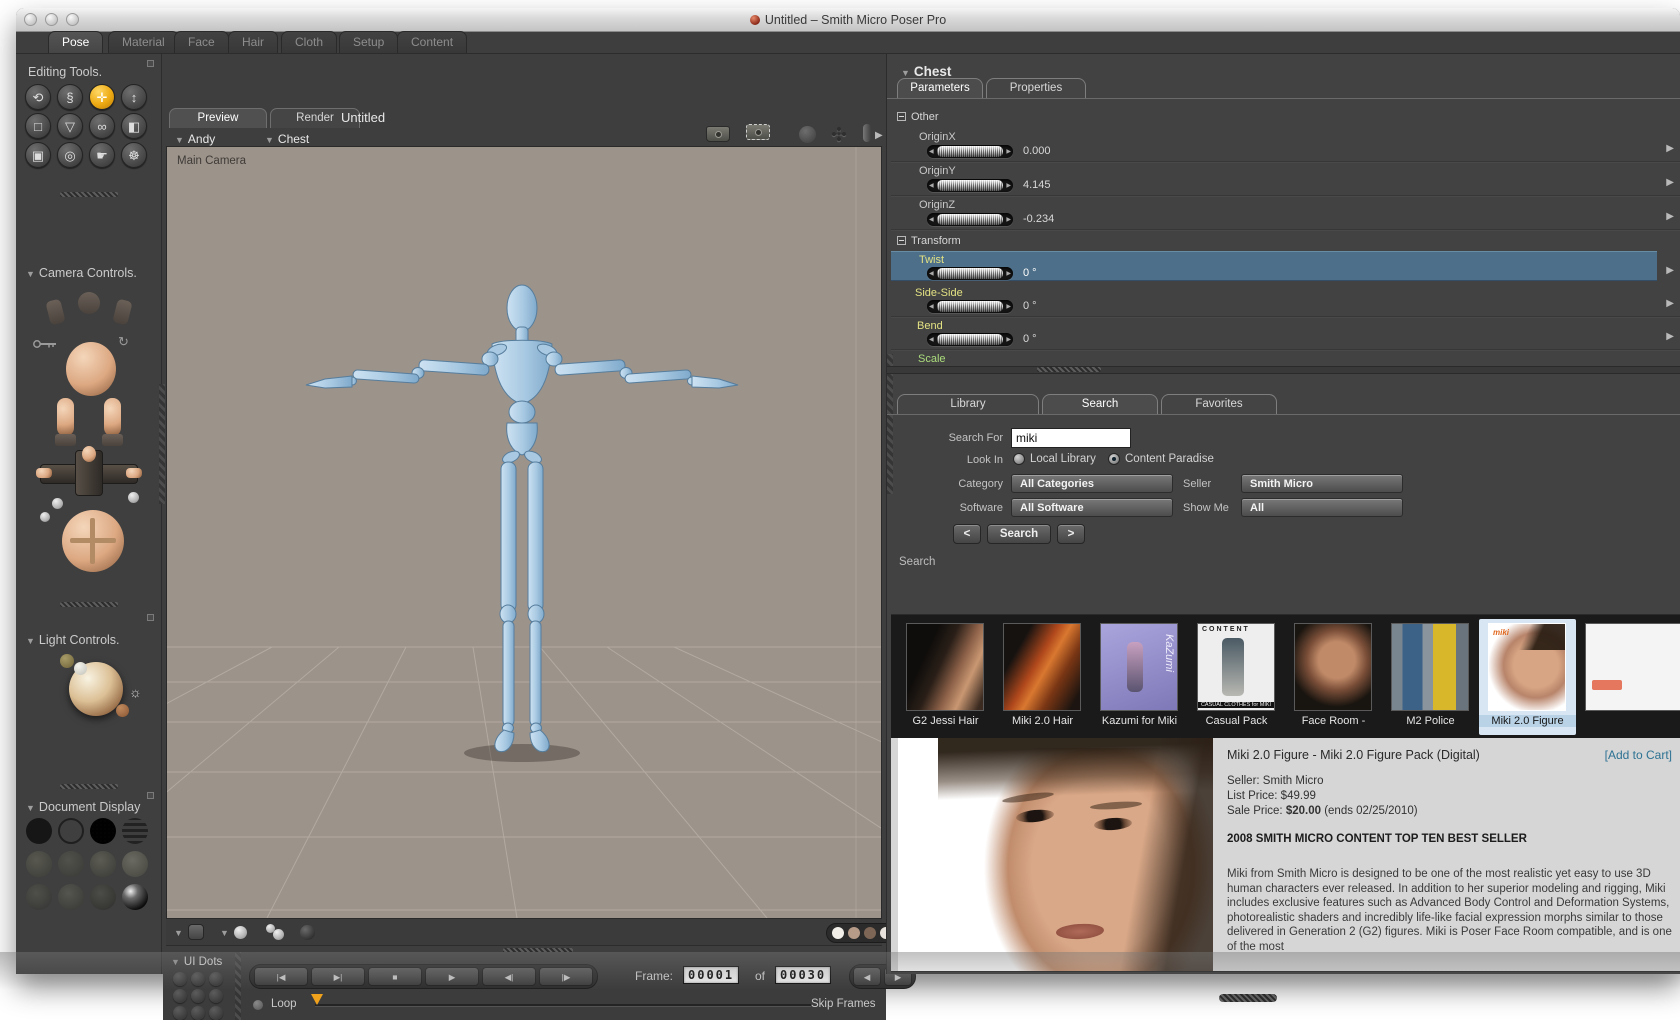 Image resolution: width=1680 pixels, height=1020 pixels. I want to click on tab-cloth: Cloth, so click(309, 42).